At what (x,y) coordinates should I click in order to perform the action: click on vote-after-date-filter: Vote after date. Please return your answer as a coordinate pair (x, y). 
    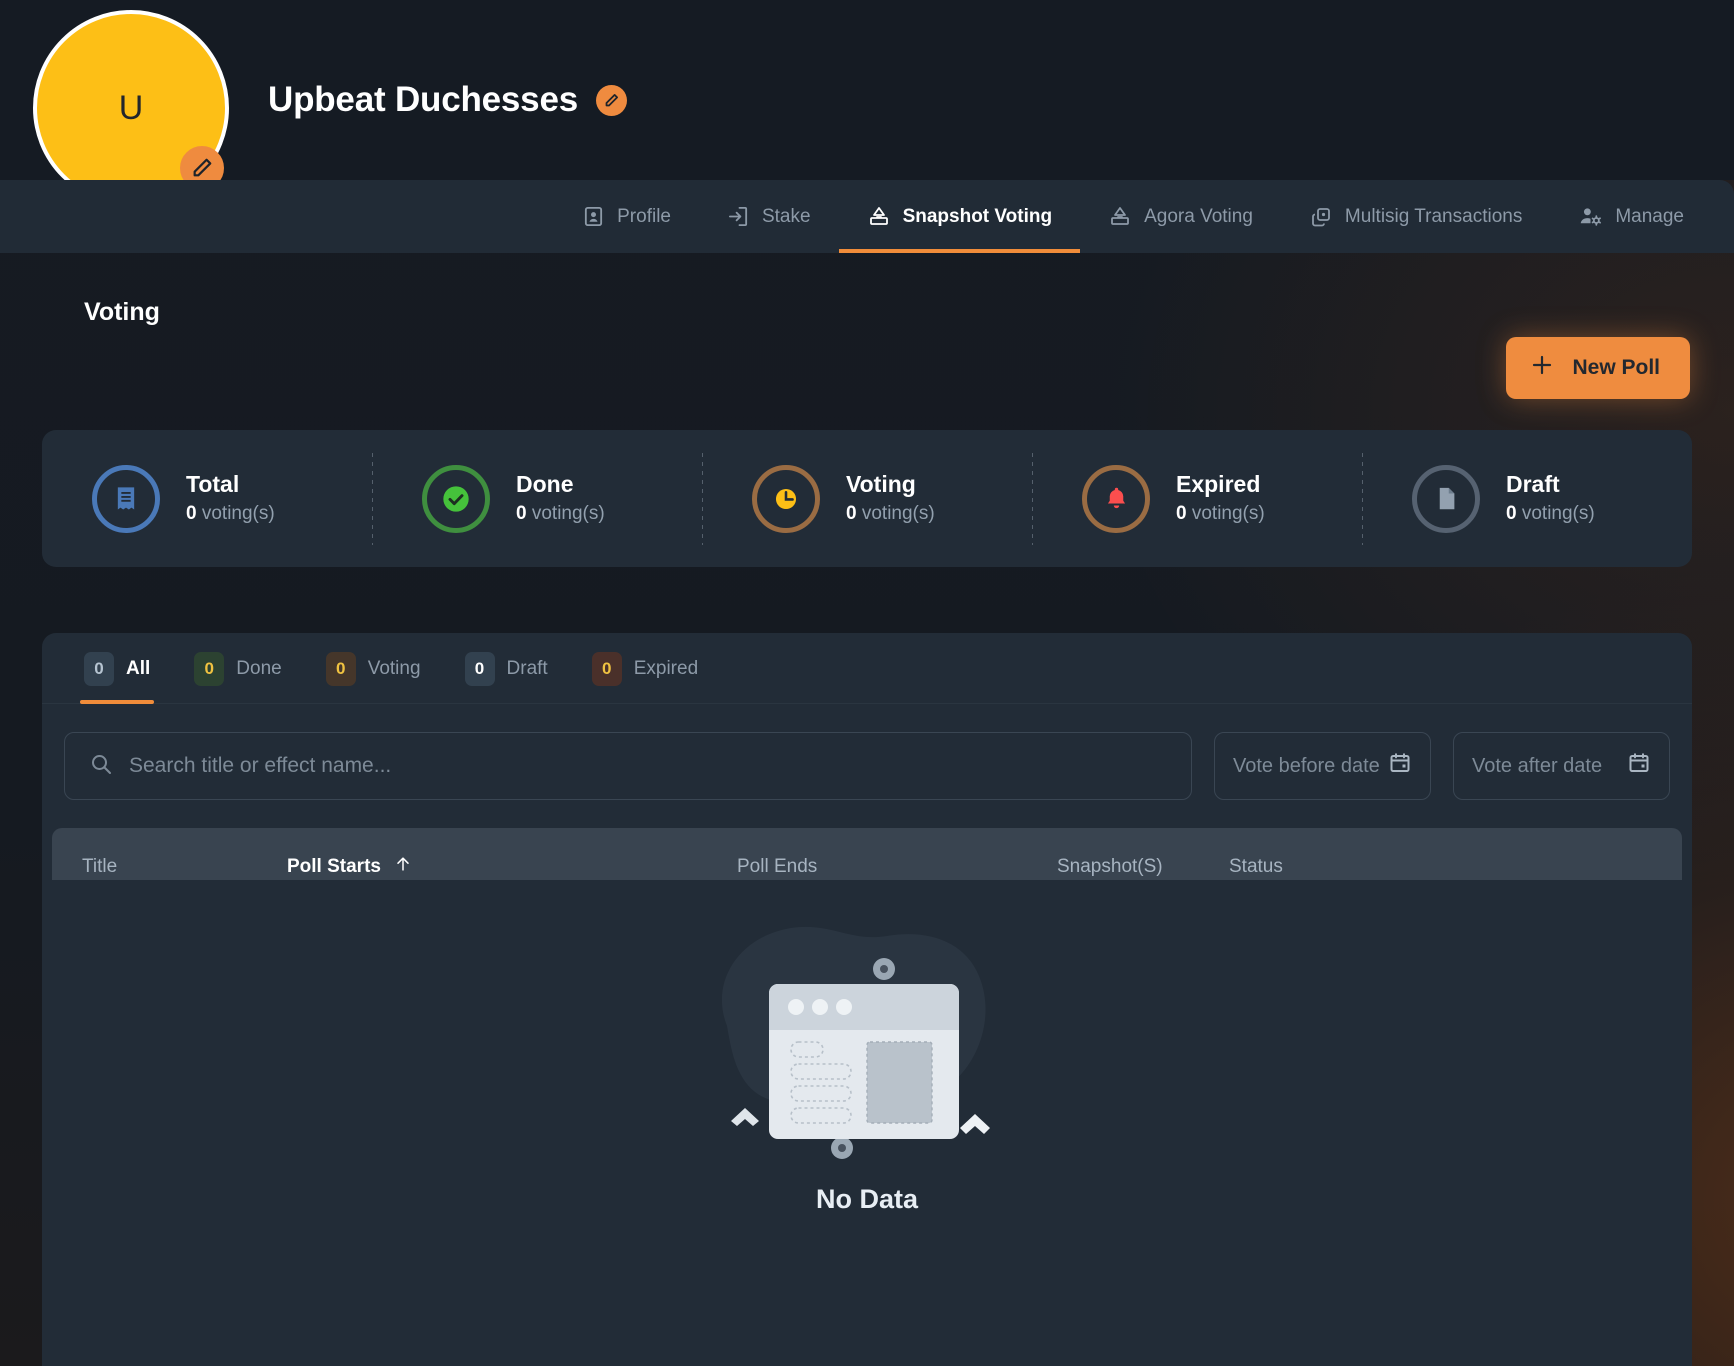
    Looking at the image, I should click on (1561, 766).